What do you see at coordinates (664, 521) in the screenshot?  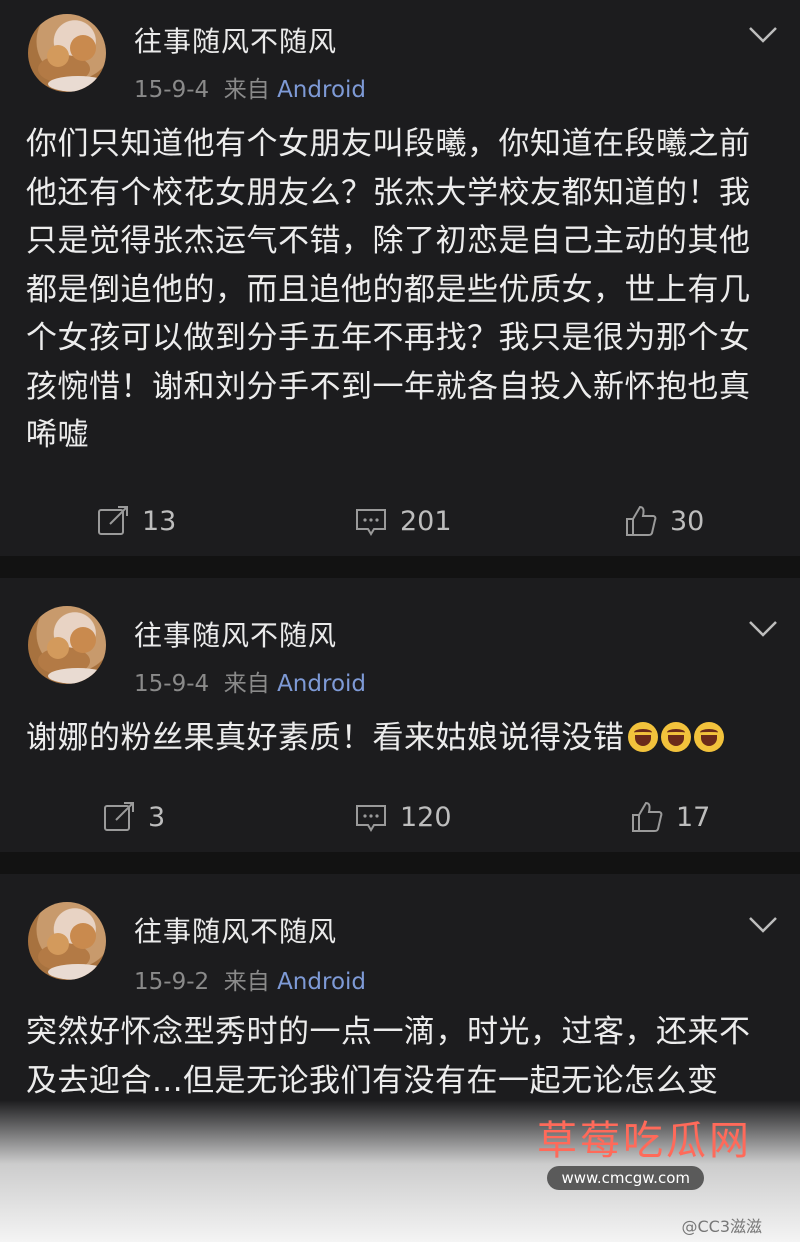 I see `like-button: 30` at bounding box center [664, 521].